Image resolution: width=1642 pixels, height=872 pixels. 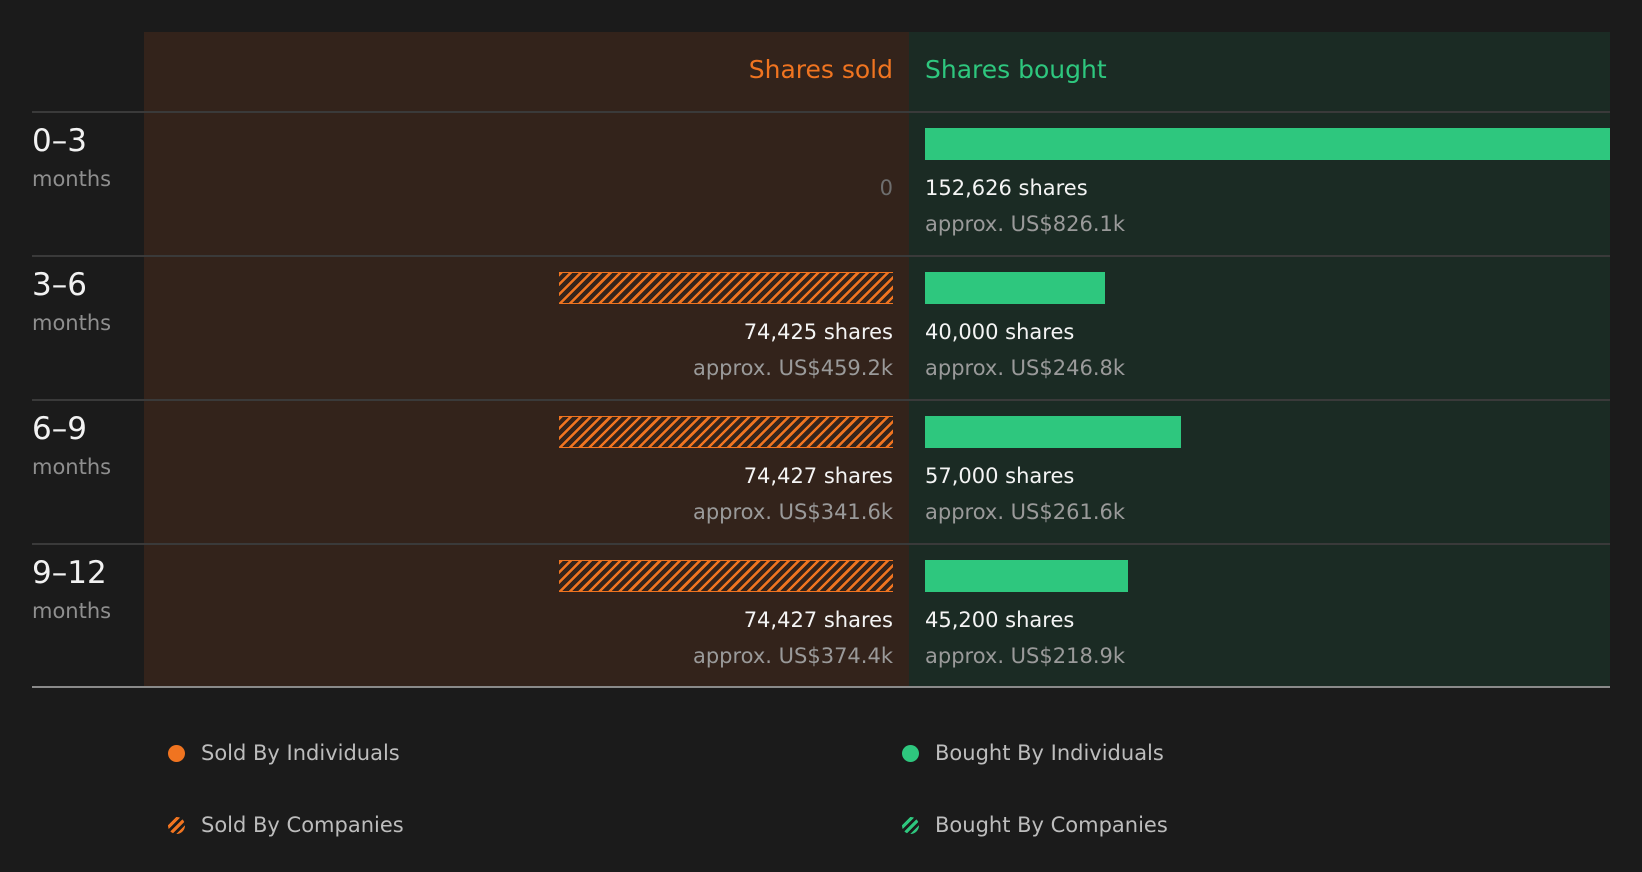 What do you see at coordinates (886, 188) in the screenshot?
I see `sold-shares-value: 0` at bounding box center [886, 188].